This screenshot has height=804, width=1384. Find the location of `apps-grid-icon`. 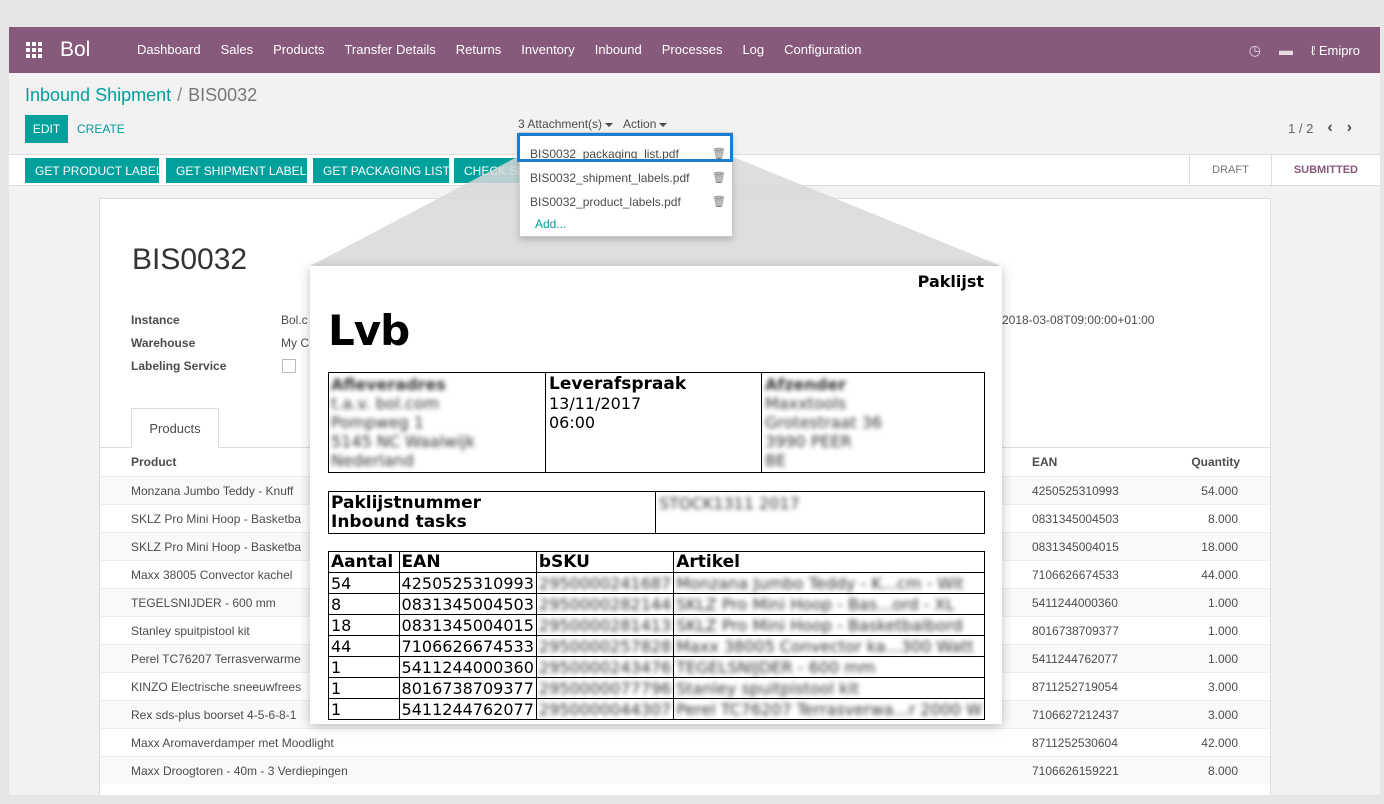

apps-grid-icon is located at coordinates (34, 50).